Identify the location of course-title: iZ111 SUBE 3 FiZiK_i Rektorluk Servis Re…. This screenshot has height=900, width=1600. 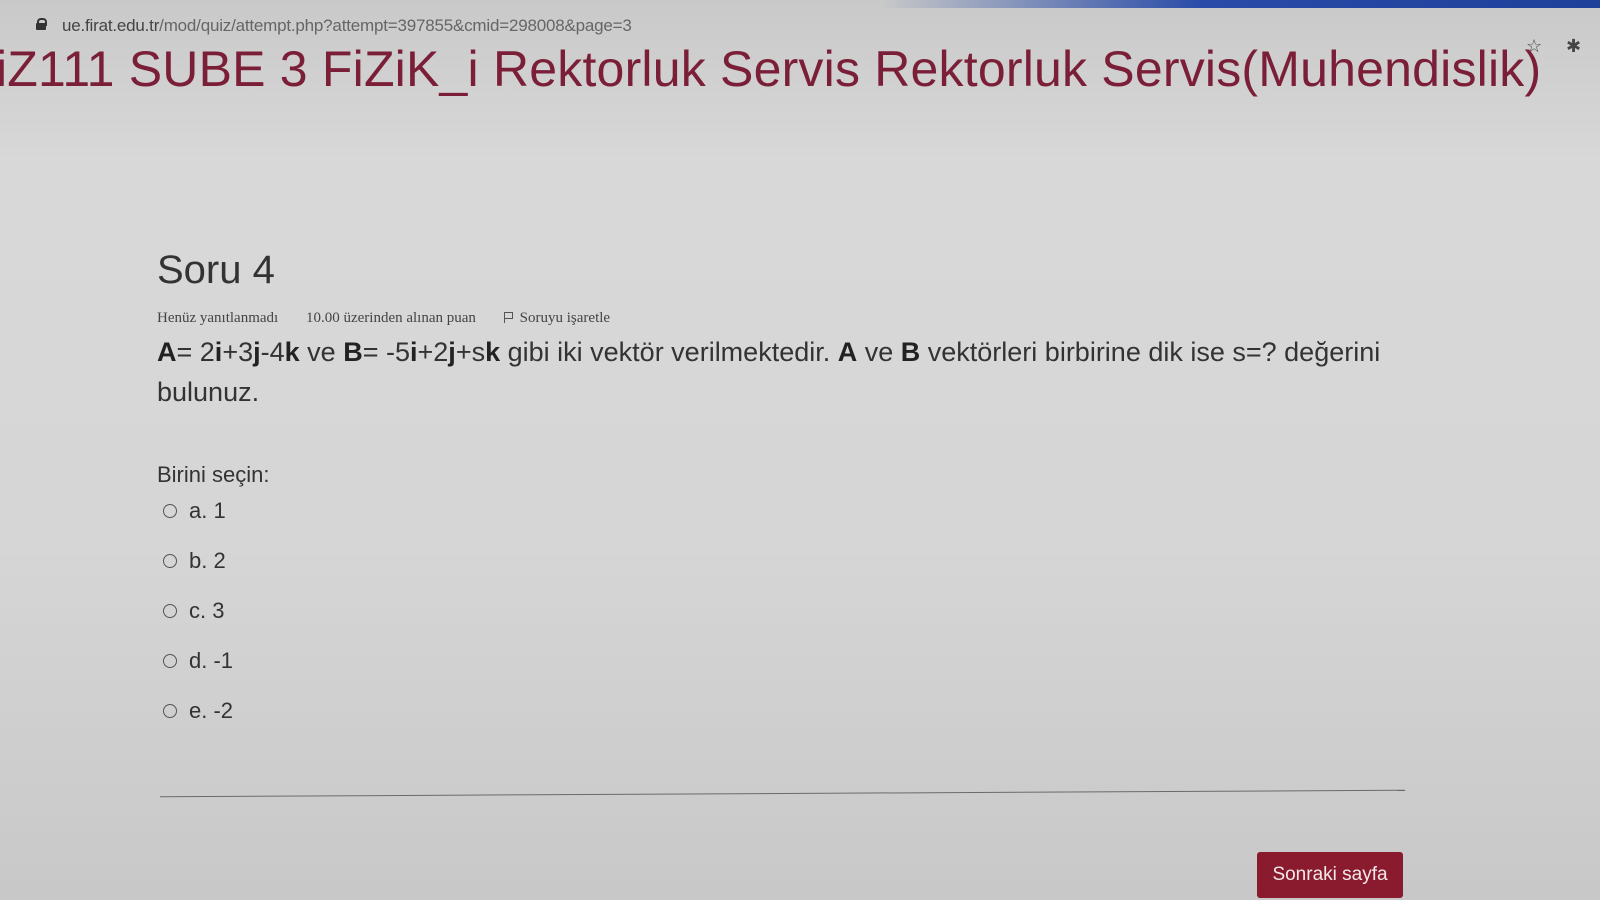
(771, 69).